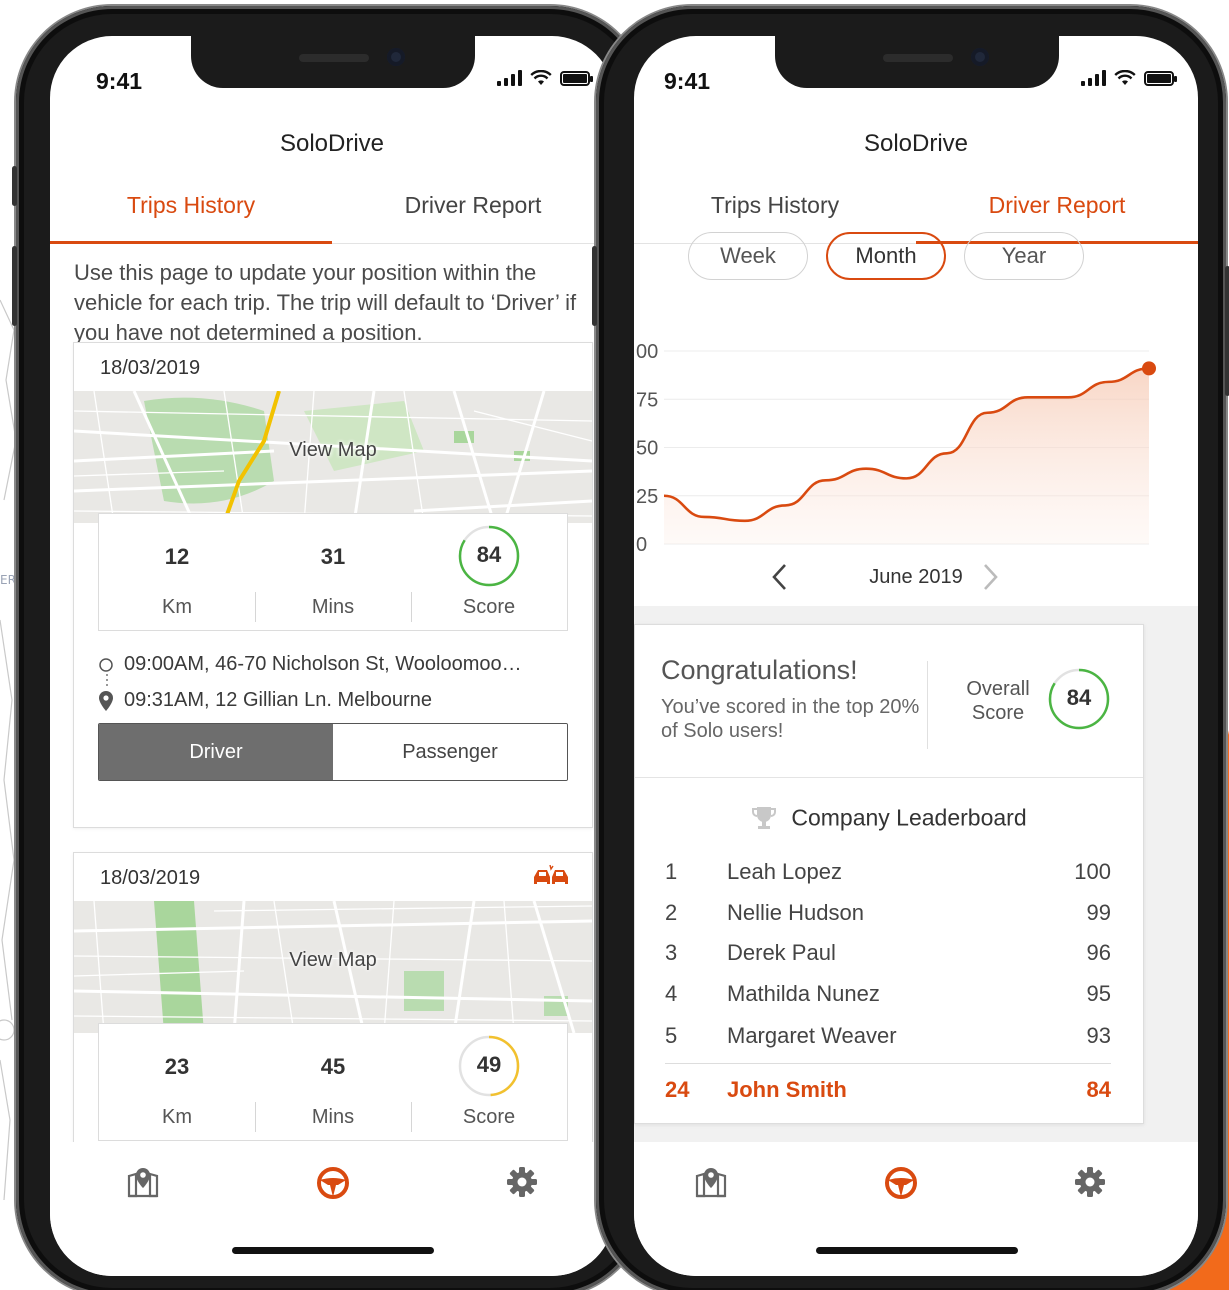  Describe the element at coordinates (450, 752) in the screenshot. I see `passenger-option: Passenger` at that location.